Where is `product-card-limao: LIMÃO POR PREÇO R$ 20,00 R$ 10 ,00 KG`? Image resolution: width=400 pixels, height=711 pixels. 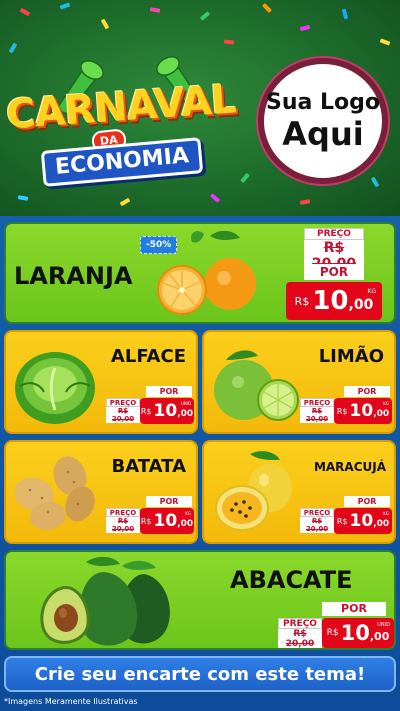 product-card-limao: LIMÃO POR PREÇO R$ 20,00 R$ 10 ,00 KG is located at coordinates (299, 382).